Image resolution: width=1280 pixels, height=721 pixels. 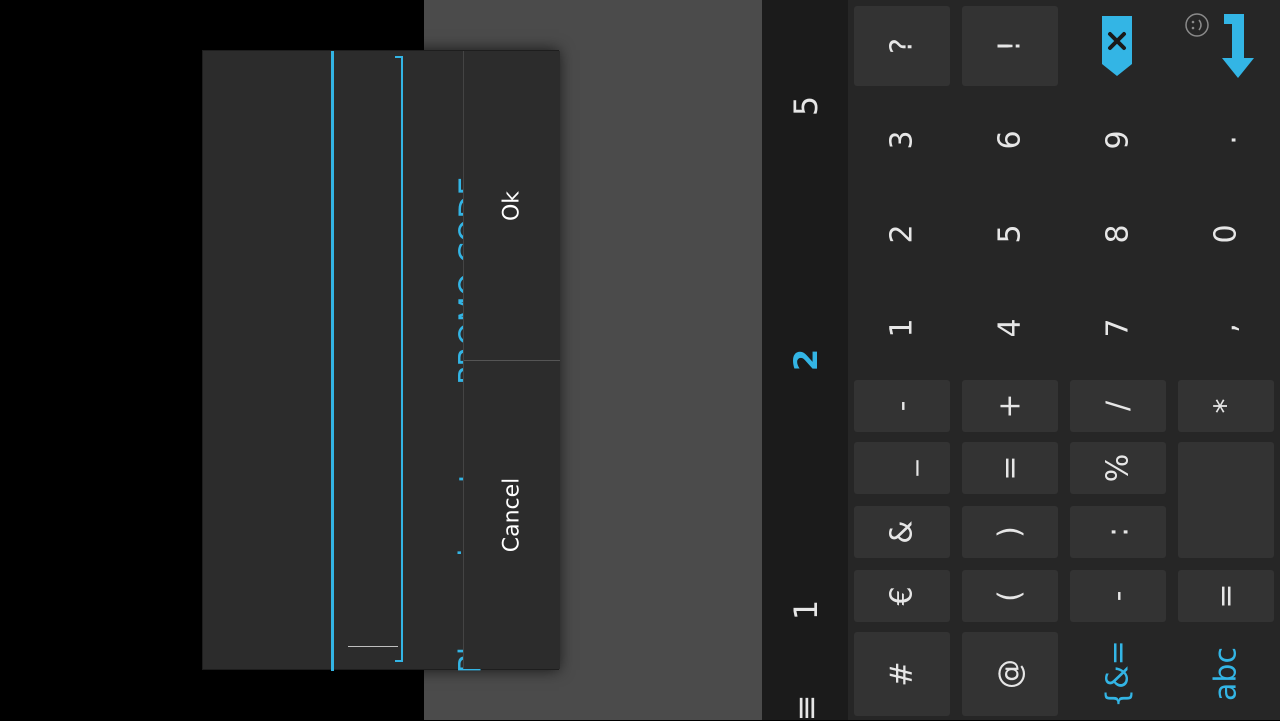 I want to click on cancel-button: Cancel, so click(x=512, y=515).